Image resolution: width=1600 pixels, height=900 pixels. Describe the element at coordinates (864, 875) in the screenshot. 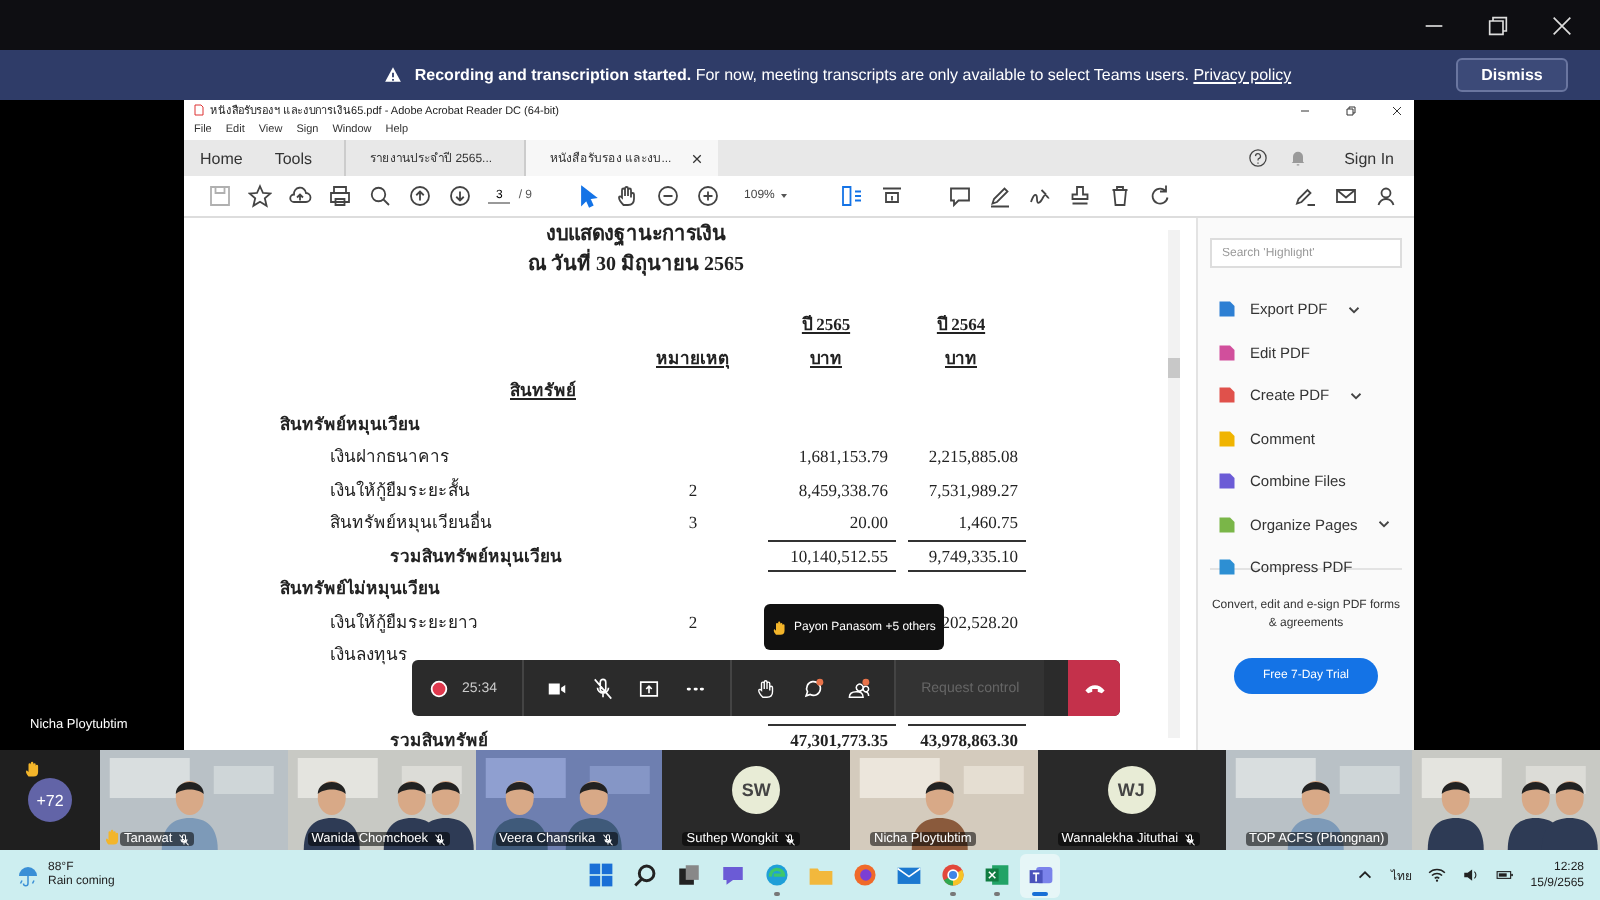

I see `globe-icon` at that location.